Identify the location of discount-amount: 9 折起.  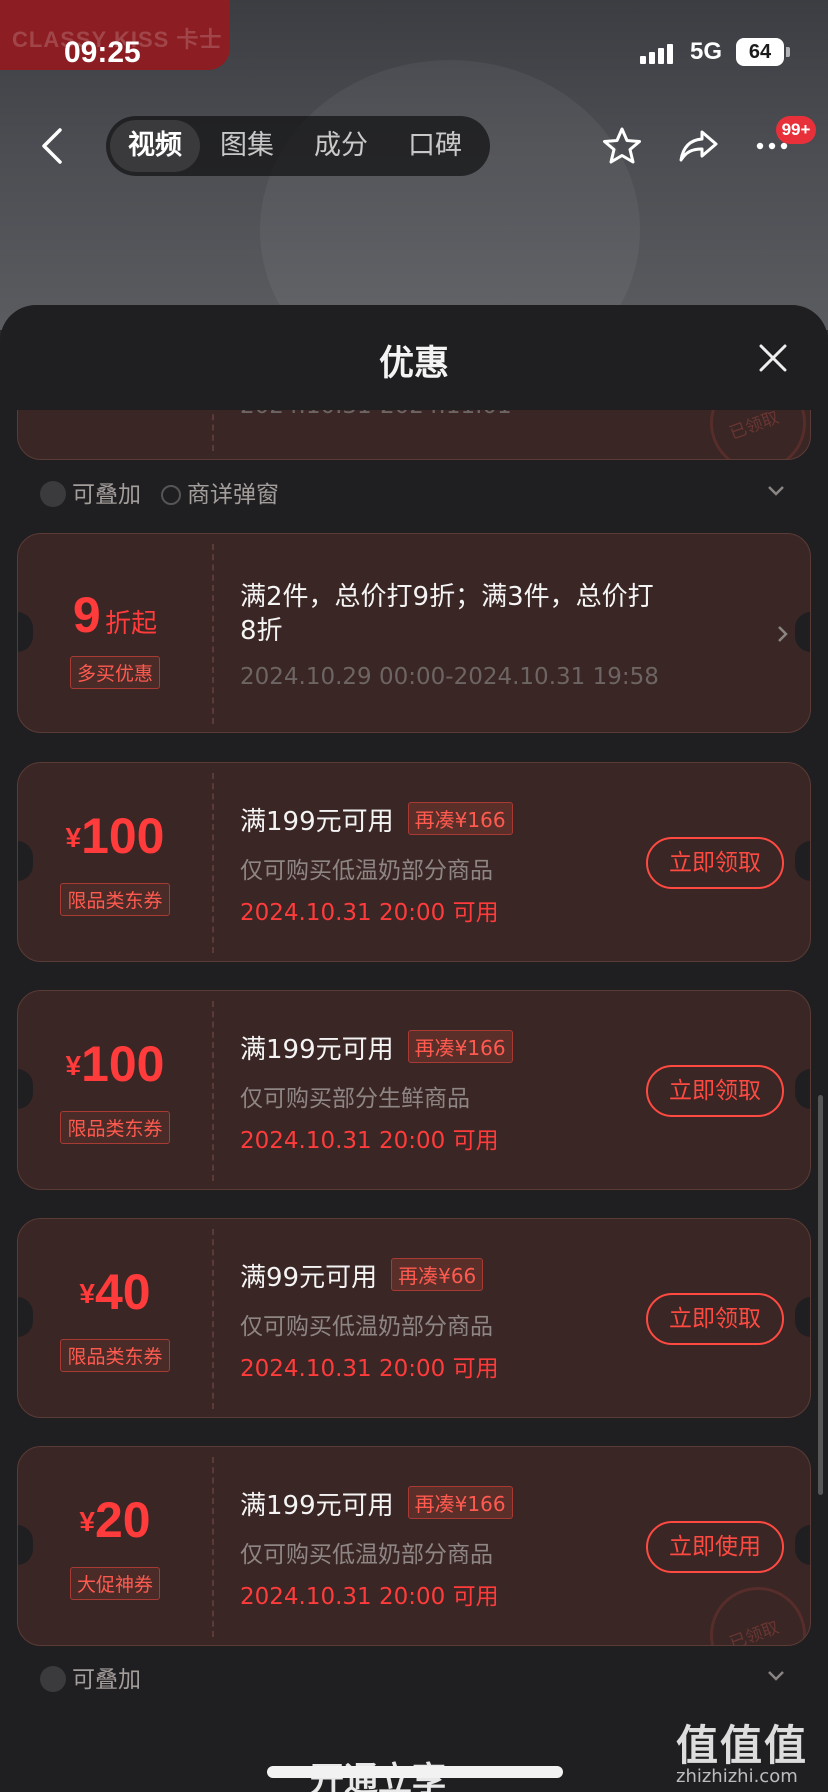
(115, 615).